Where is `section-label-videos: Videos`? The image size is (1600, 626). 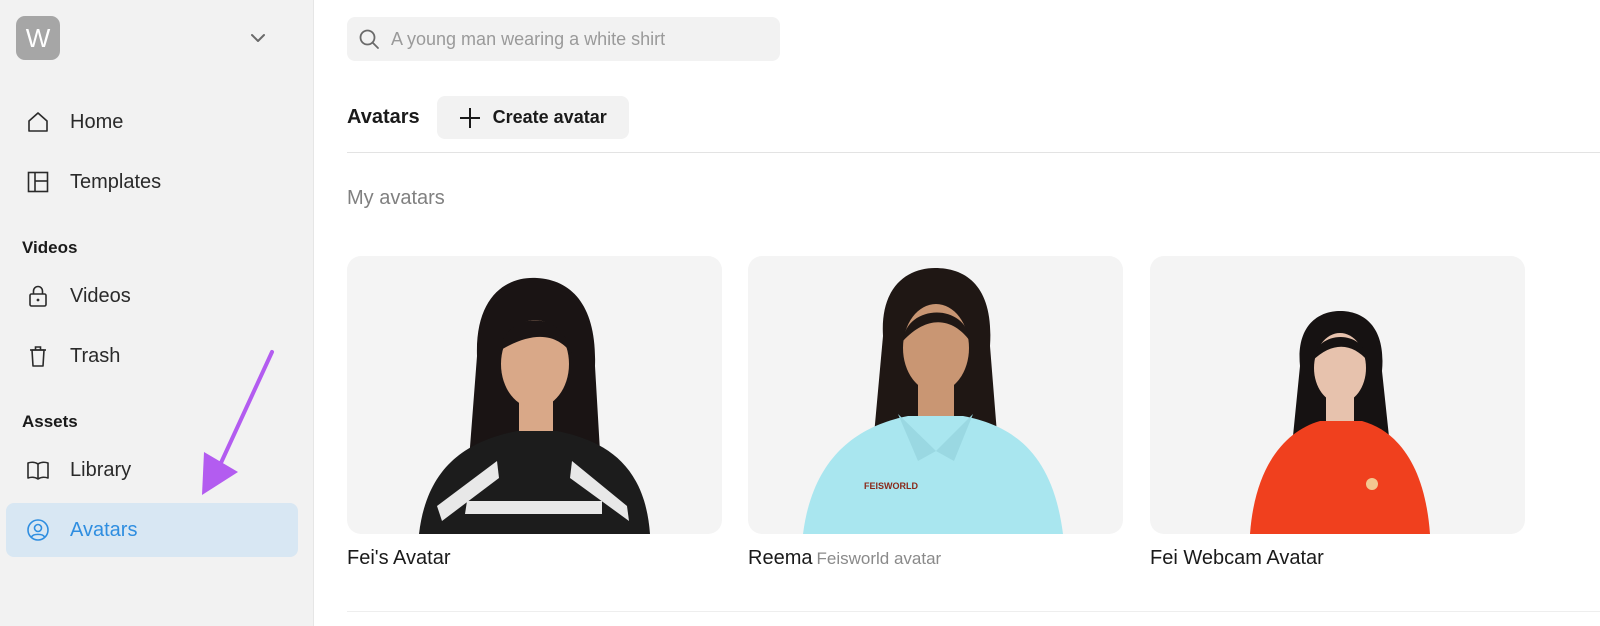
section-label-videos: Videos is located at coordinates (50, 247).